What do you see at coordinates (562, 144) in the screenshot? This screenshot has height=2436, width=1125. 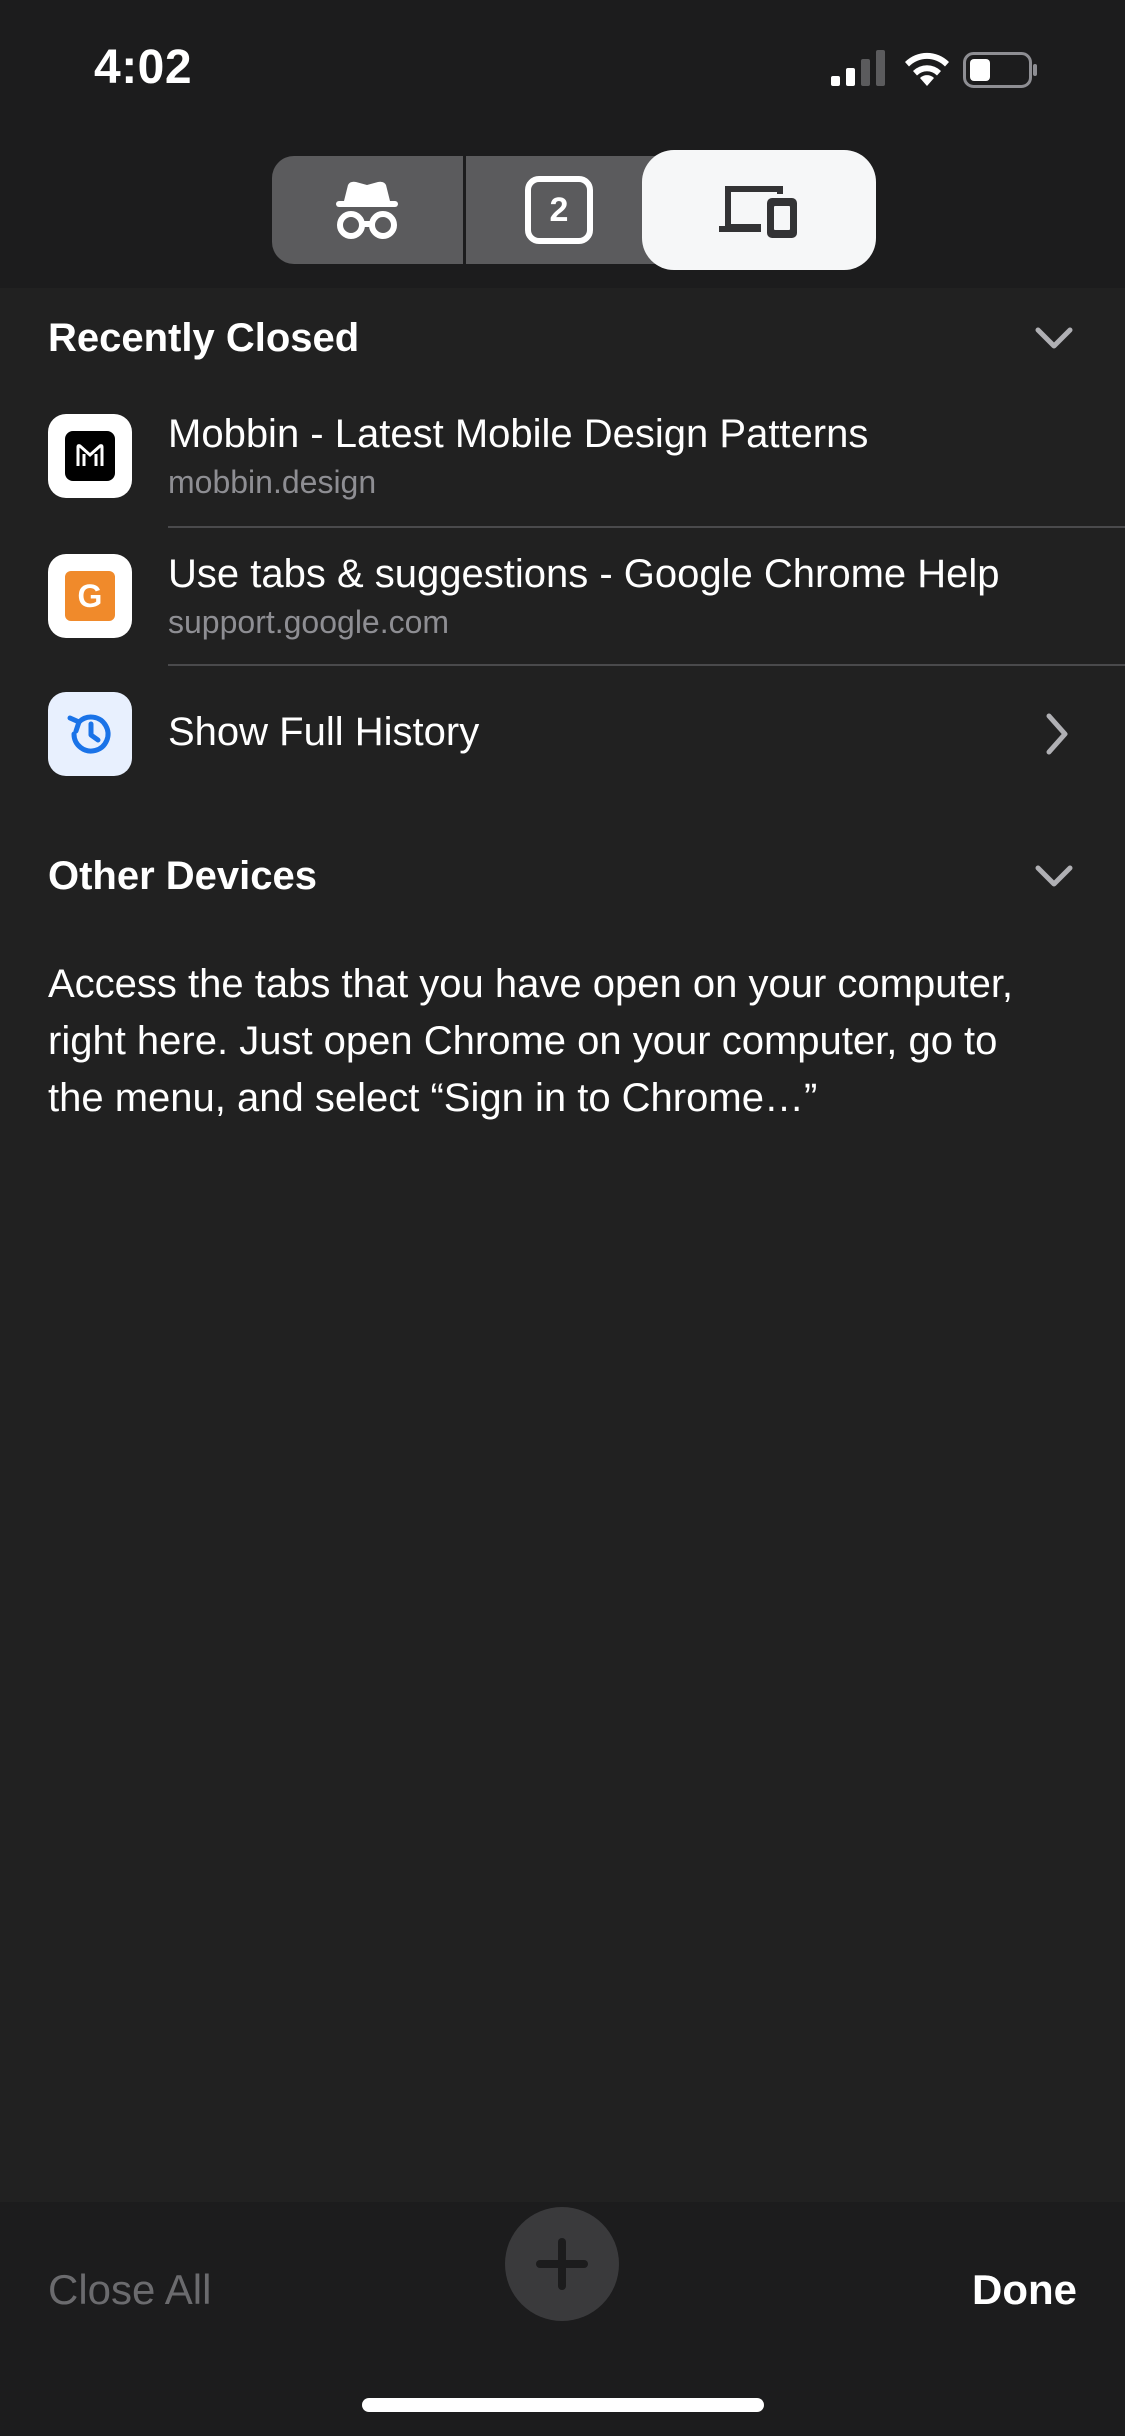 I see `top-bar: 4:02 2` at bounding box center [562, 144].